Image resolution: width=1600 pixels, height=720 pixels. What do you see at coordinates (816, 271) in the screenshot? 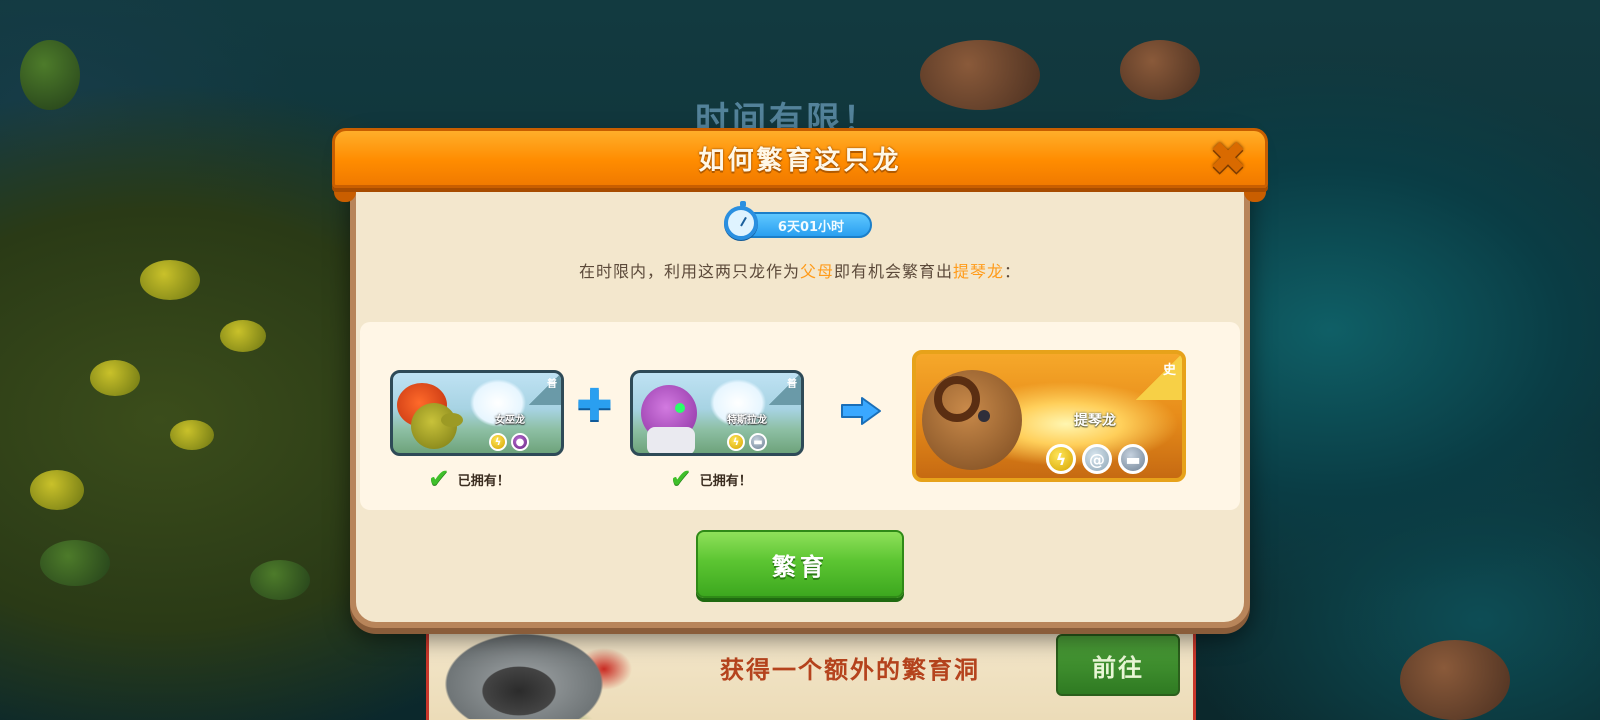
I see `parents-highlight: 父母` at bounding box center [816, 271].